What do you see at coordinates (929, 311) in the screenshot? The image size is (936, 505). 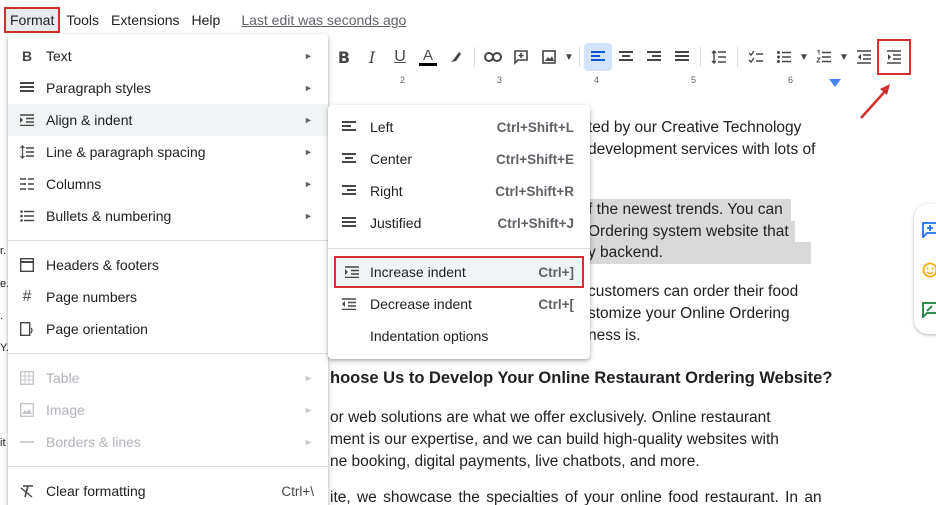 I see `suggest-edit-icon` at bounding box center [929, 311].